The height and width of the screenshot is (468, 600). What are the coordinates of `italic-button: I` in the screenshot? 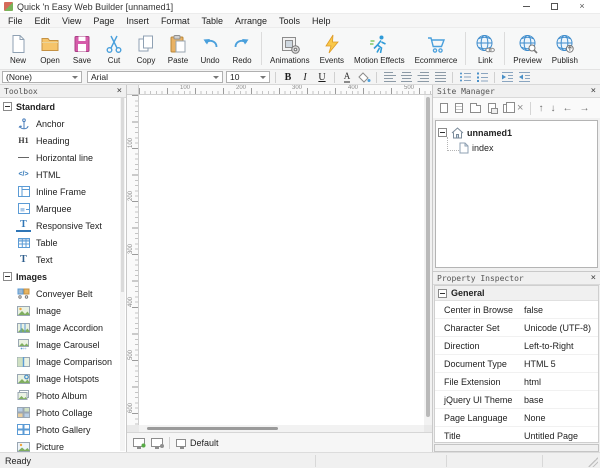 It's located at (305, 77).